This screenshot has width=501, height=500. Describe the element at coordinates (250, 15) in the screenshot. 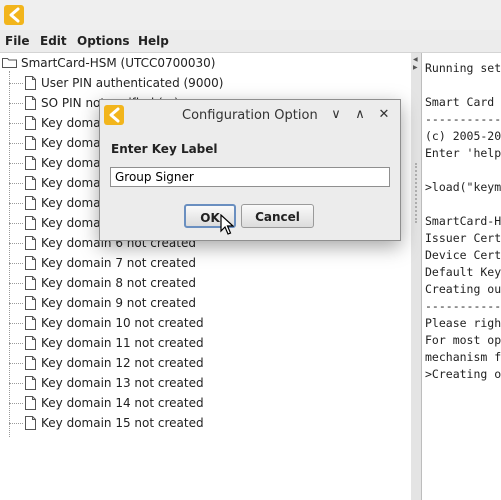

I see `window-titlebar` at that location.